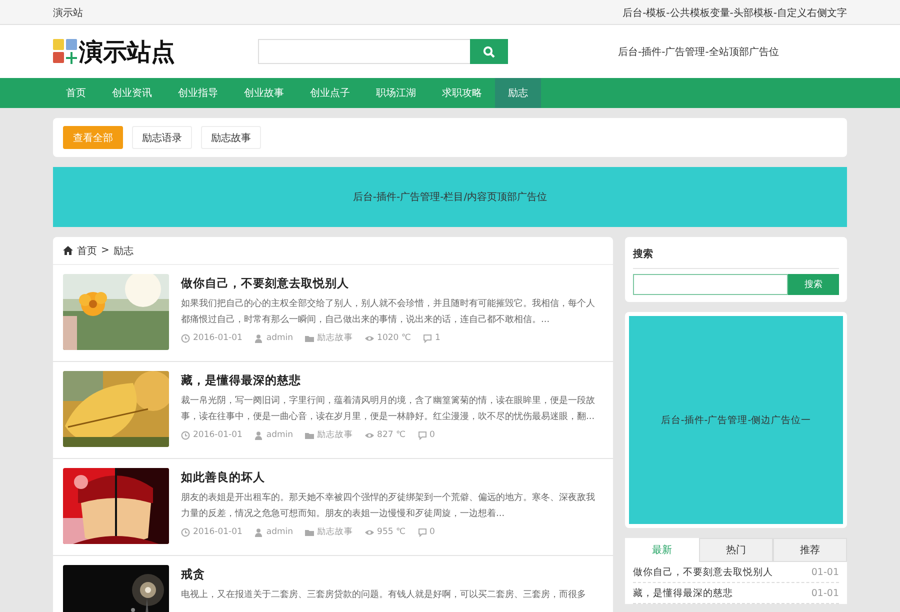  What do you see at coordinates (736, 420) in the screenshot?
I see `ad-banner: 后台-插件-广告管理-侧边广告位一` at bounding box center [736, 420].